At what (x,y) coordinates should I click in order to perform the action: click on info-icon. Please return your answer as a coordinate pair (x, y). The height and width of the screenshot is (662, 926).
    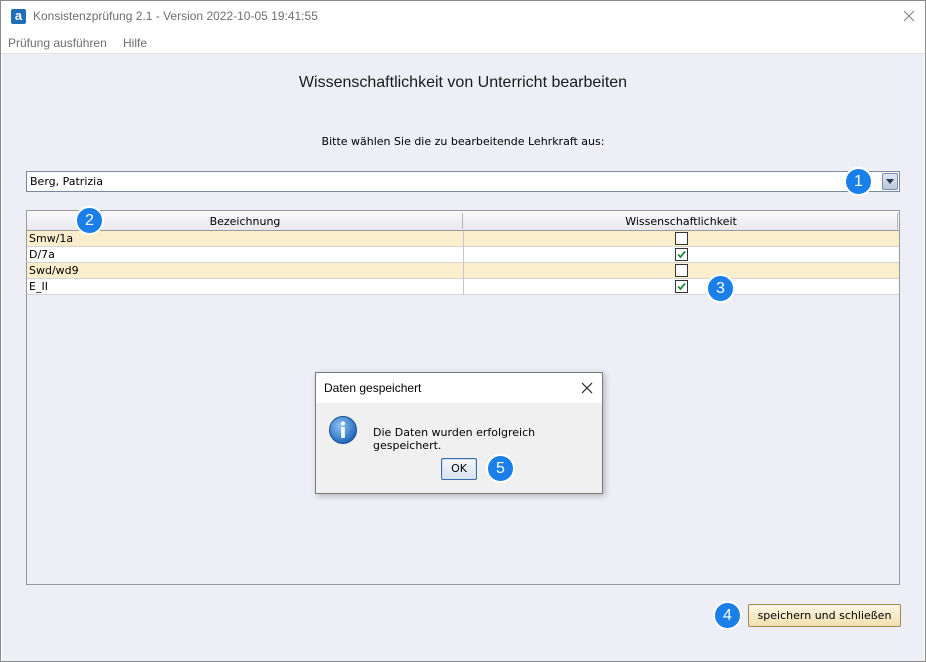
    Looking at the image, I should click on (343, 430).